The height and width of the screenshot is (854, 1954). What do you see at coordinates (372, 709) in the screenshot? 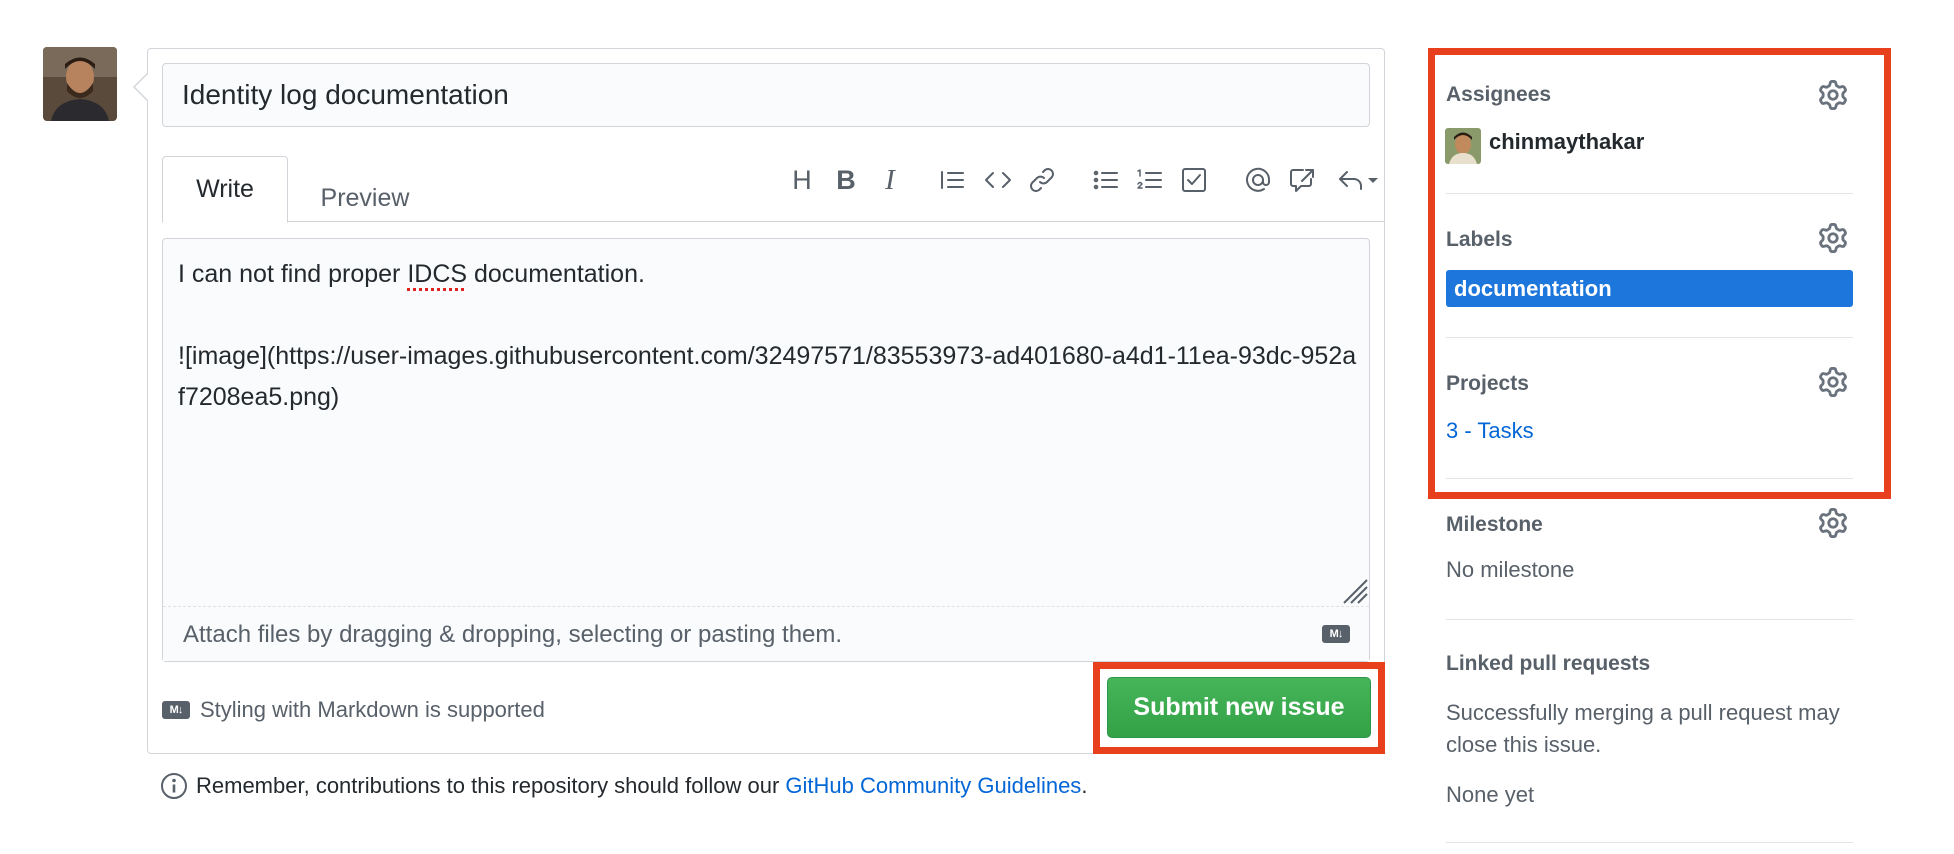
I see `markdown-note-text: Styling with Markdown is supported` at bounding box center [372, 709].